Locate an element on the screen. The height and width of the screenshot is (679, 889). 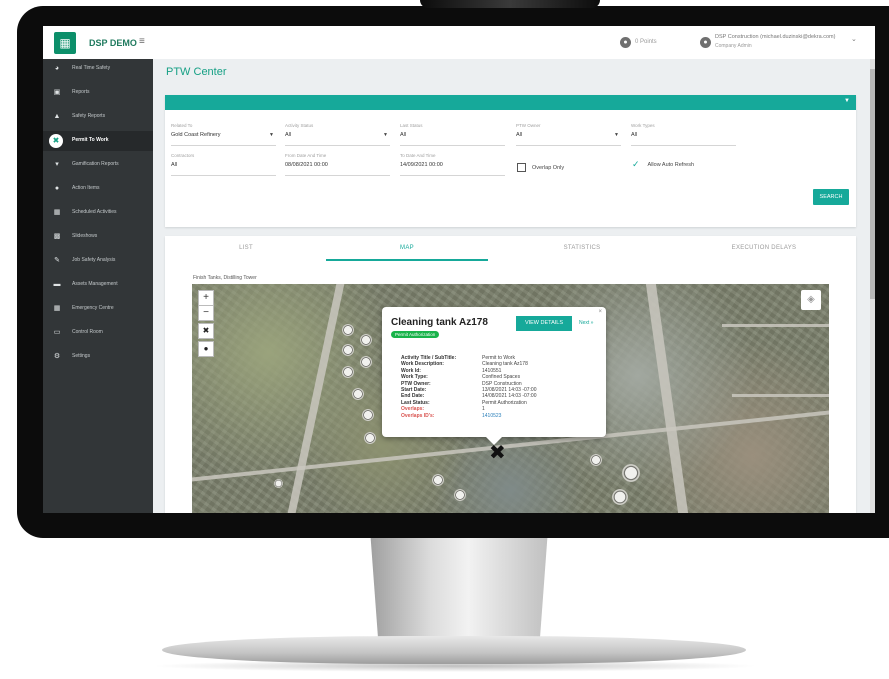
info-icon: ● is located at coordinates (57, 188).